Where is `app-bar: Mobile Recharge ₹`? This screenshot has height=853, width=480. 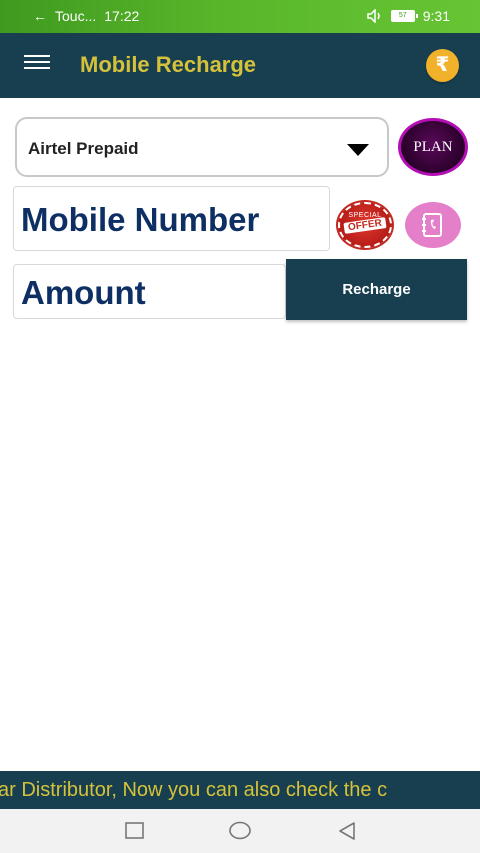
app-bar: Mobile Recharge ₹ is located at coordinates (240, 65).